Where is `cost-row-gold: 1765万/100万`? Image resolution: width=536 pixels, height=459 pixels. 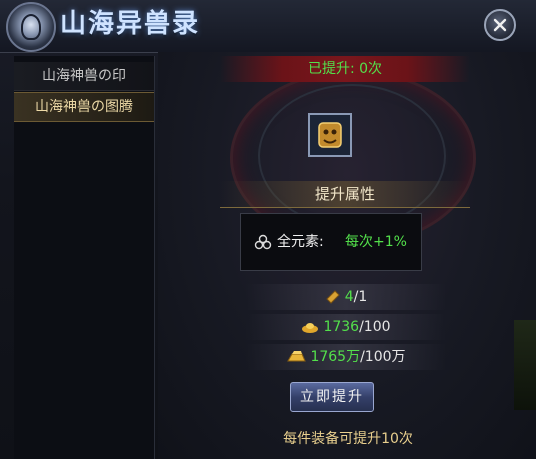 cost-row-gold: 1765万/100万 is located at coordinates (346, 357).